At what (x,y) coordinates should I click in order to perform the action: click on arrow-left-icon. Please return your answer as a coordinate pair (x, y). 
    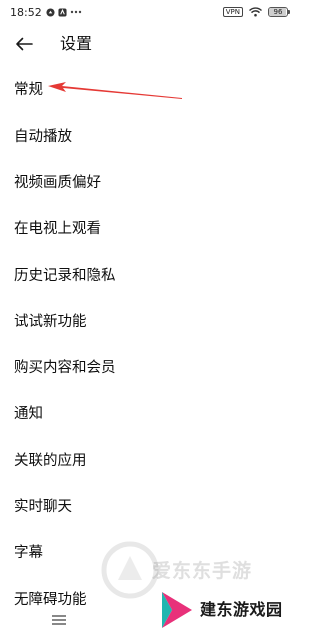
    Looking at the image, I should click on (24, 44).